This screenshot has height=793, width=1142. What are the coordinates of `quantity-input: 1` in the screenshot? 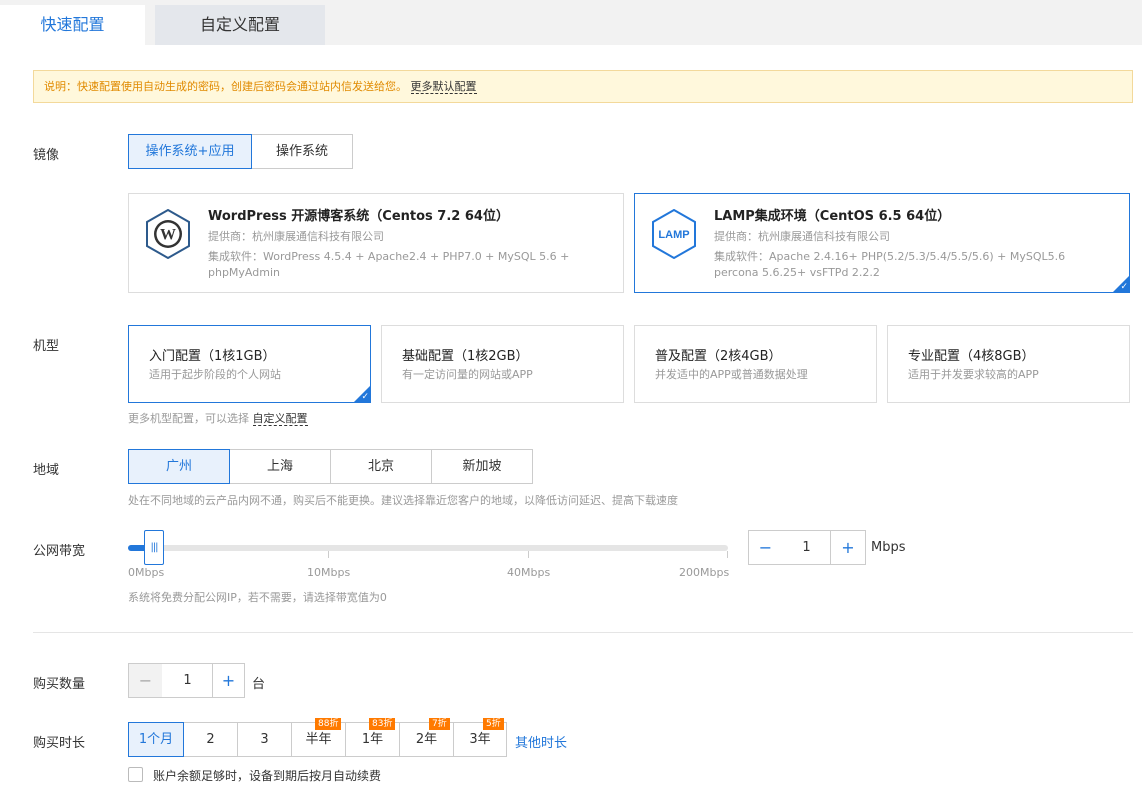 It's located at (187, 680).